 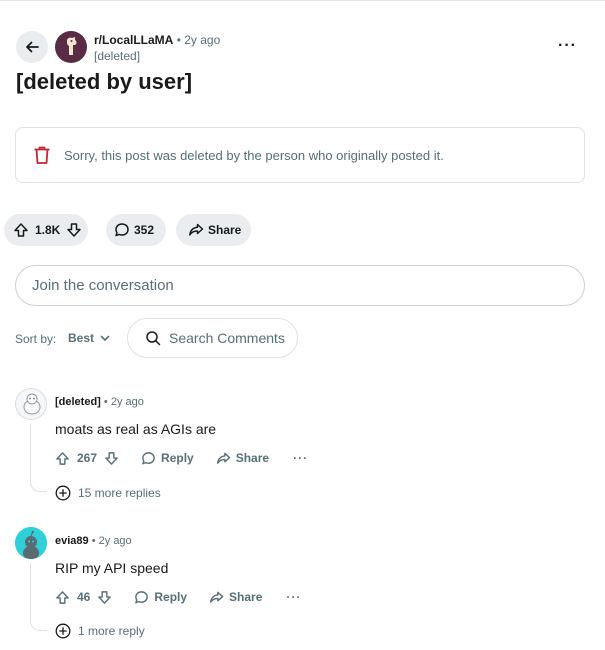 What do you see at coordinates (112, 568) in the screenshot?
I see `comment-body: RIP my API speed` at bounding box center [112, 568].